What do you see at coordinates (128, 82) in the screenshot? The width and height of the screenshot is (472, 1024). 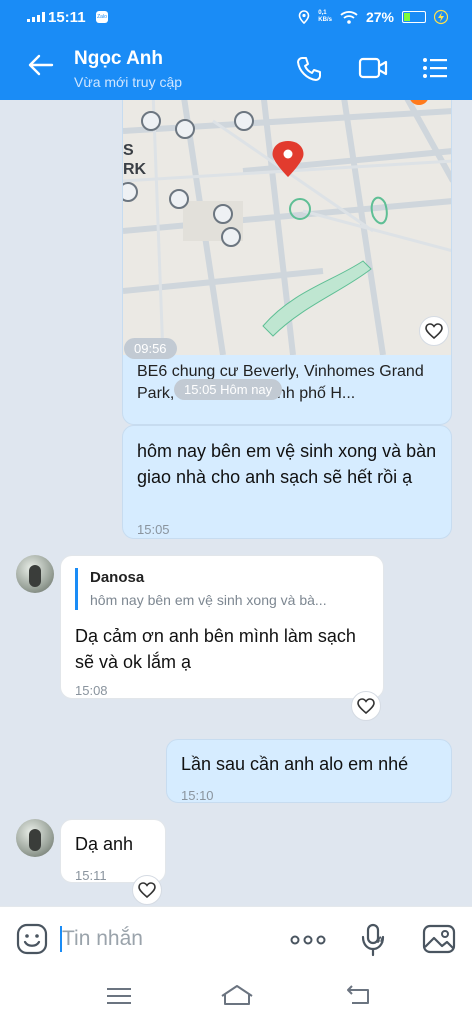 I see `contact-status: Vừa mới truy cập` at bounding box center [128, 82].